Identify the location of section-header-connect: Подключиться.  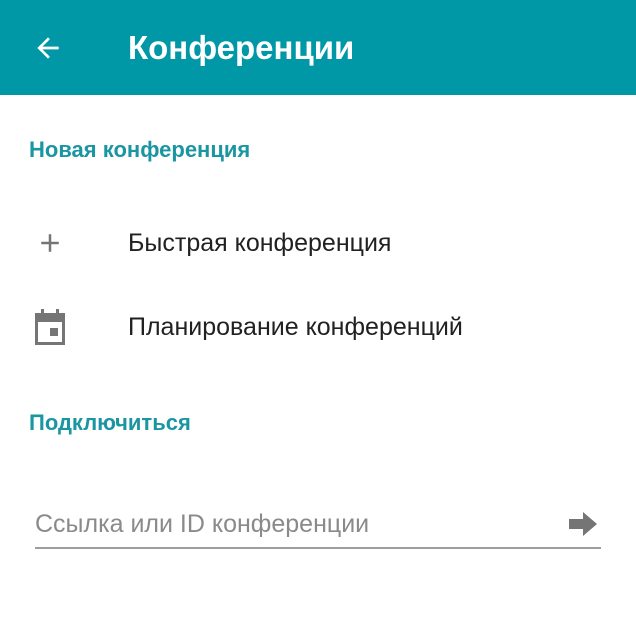
(110, 422).